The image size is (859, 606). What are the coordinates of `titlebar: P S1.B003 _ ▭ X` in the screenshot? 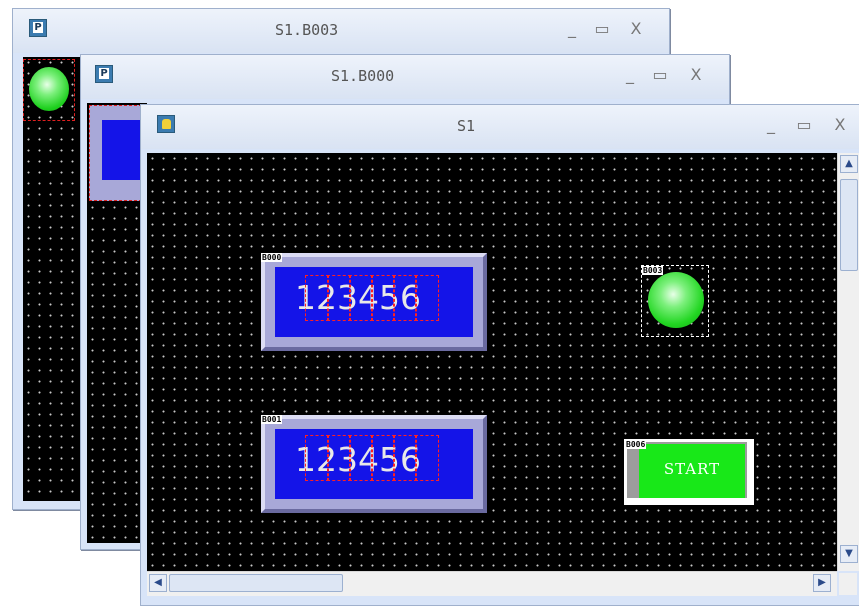 It's located at (341, 31).